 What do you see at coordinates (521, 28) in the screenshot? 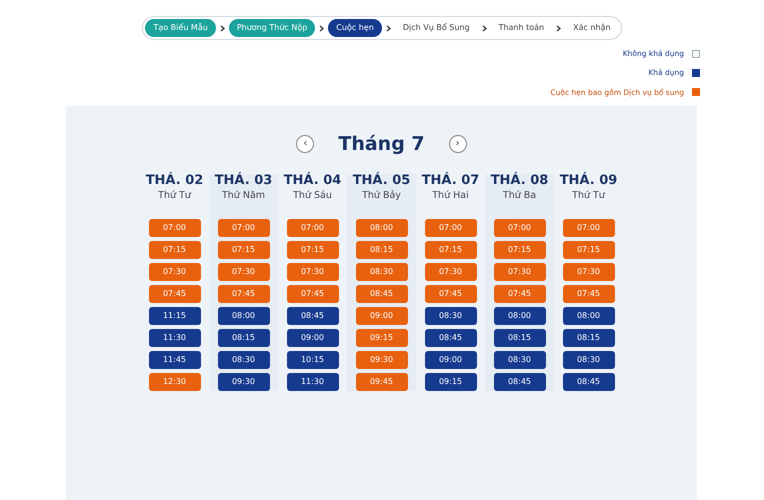
I see `step-tab: Thanh toán` at bounding box center [521, 28].